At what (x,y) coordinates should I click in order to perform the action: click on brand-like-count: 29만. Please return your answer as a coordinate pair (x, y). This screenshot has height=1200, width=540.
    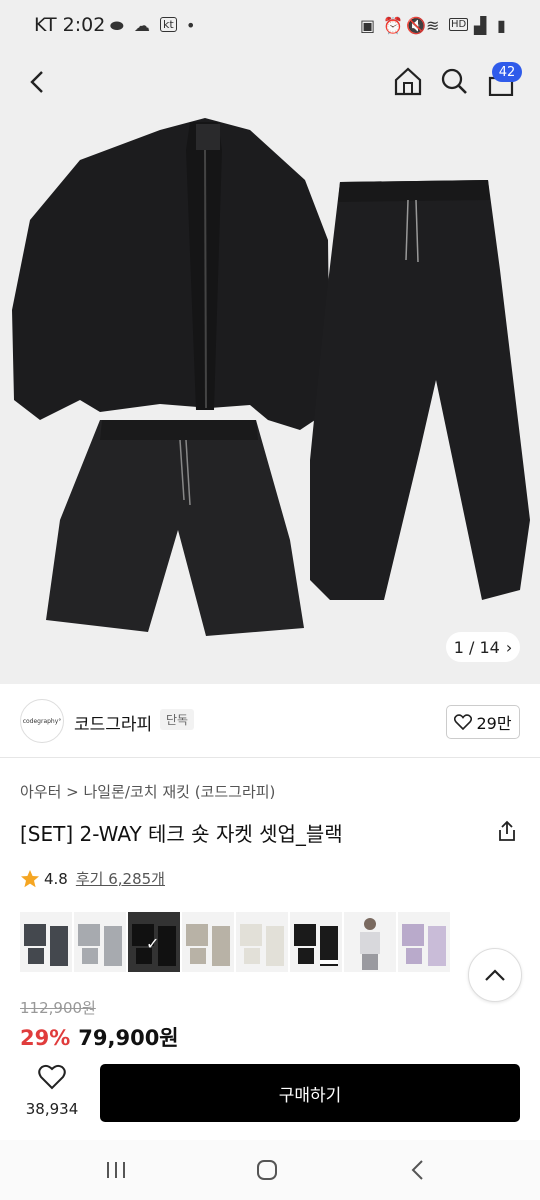
    Looking at the image, I should click on (494, 723).